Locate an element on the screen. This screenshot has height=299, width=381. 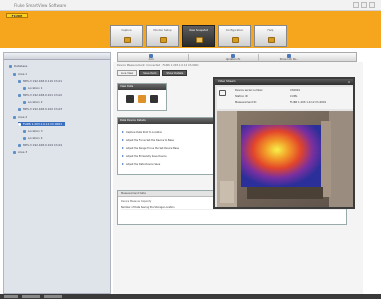
update-info-label: Update Info is located at coordinates (233, 59).